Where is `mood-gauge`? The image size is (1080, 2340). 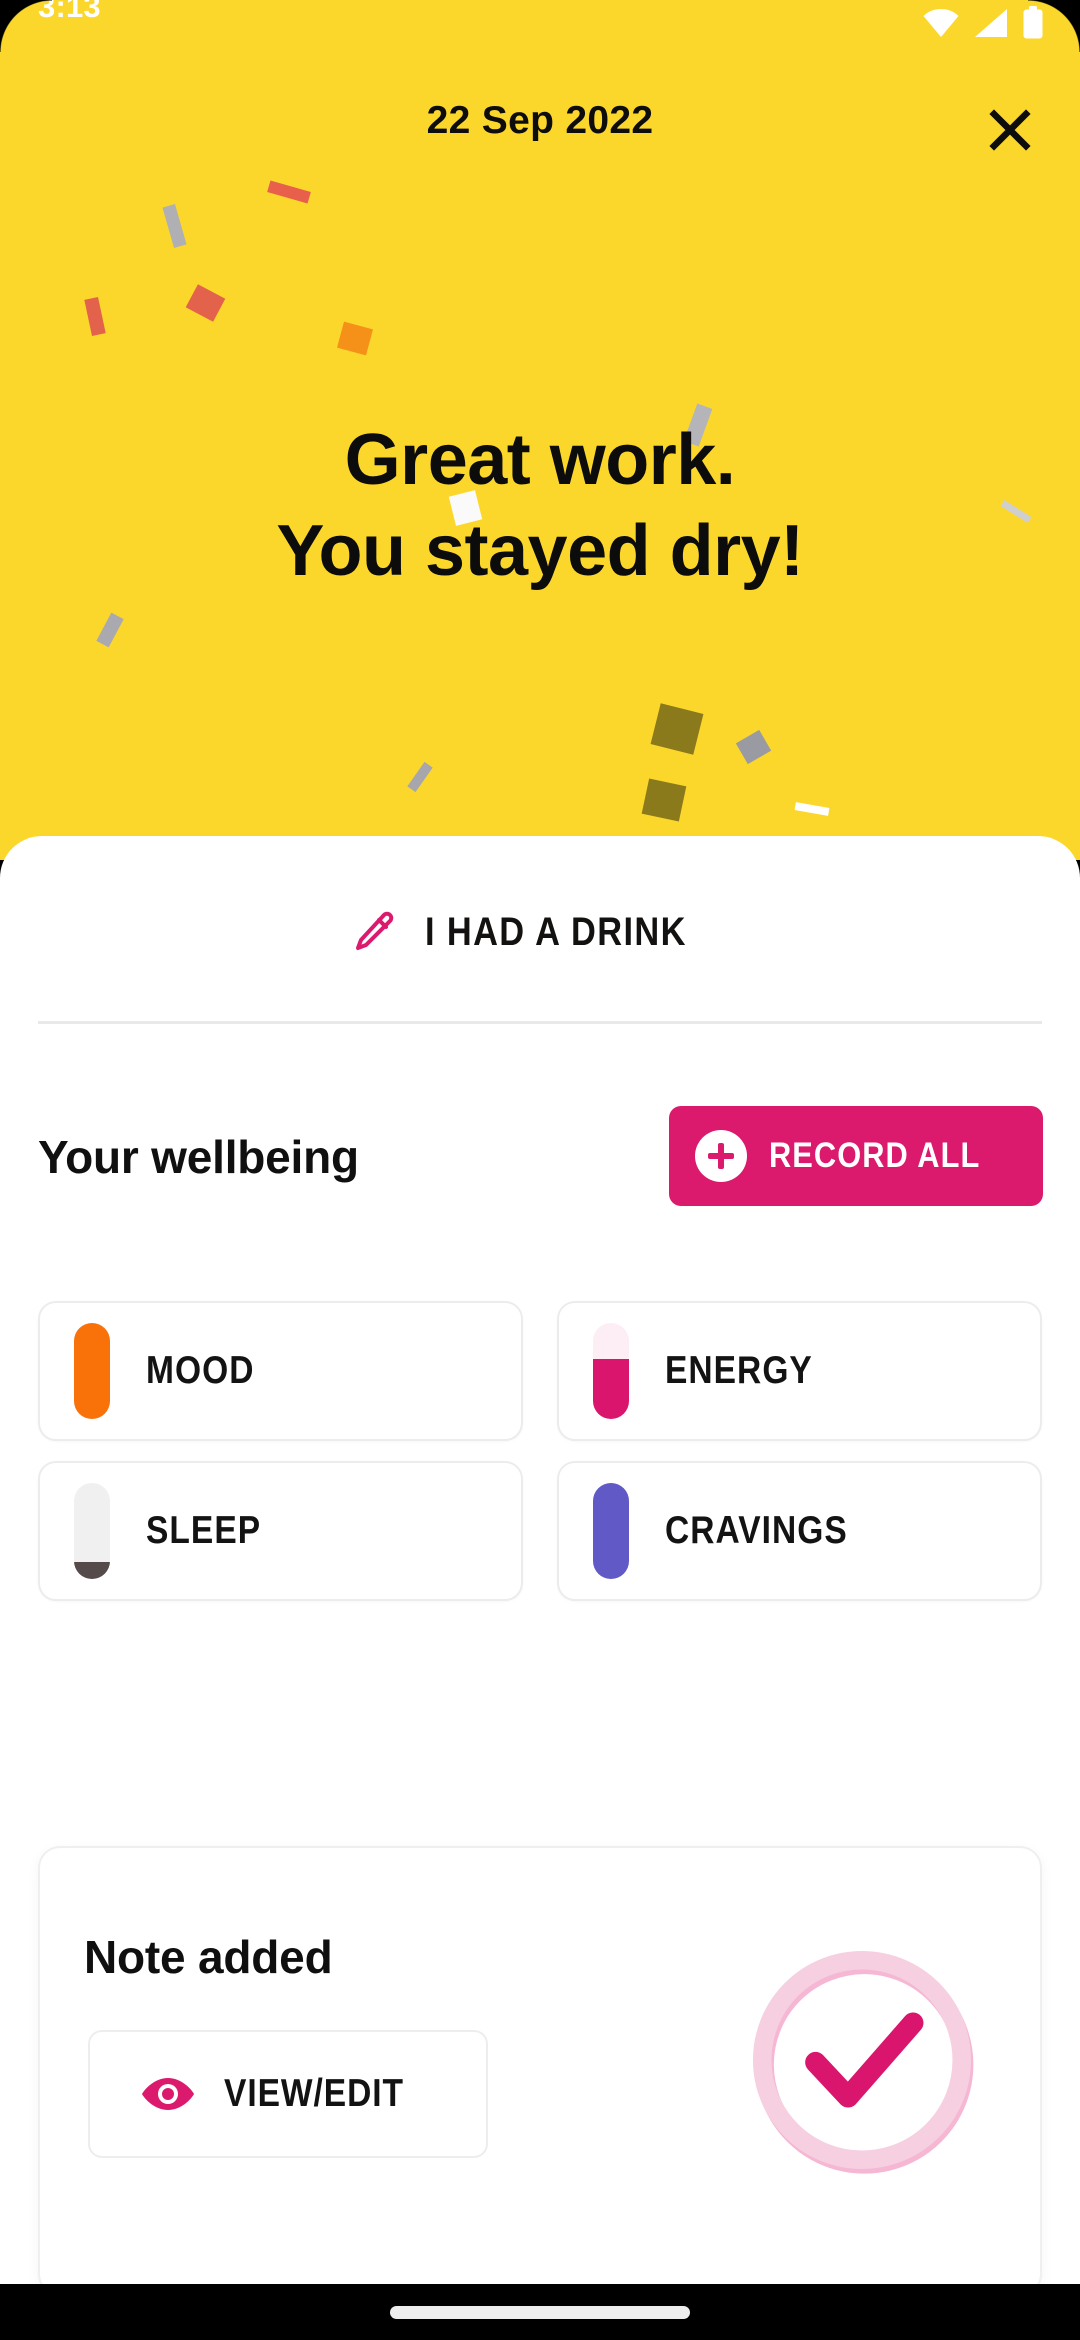 mood-gauge is located at coordinates (92, 1371).